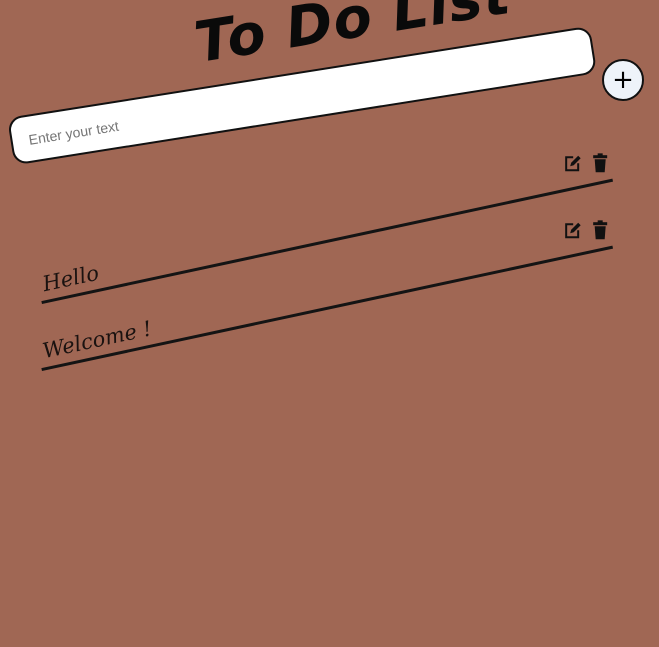  Describe the element at coordinates (70, 278) in the screenshot. I see `task-text: Hello` at that location.